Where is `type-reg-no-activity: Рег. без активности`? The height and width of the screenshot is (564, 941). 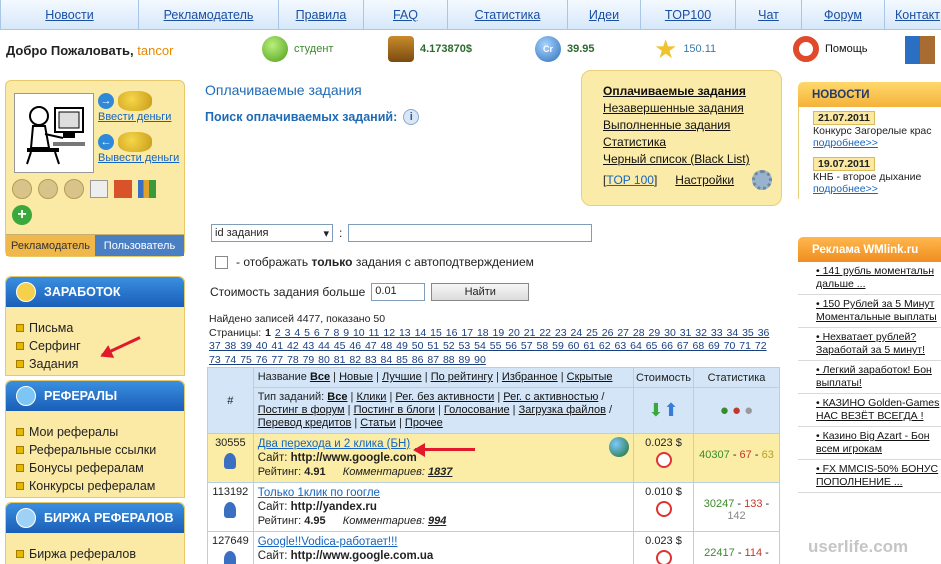 type-reg-no-activity: Рег. без активности is located at coordinates (444, 397).